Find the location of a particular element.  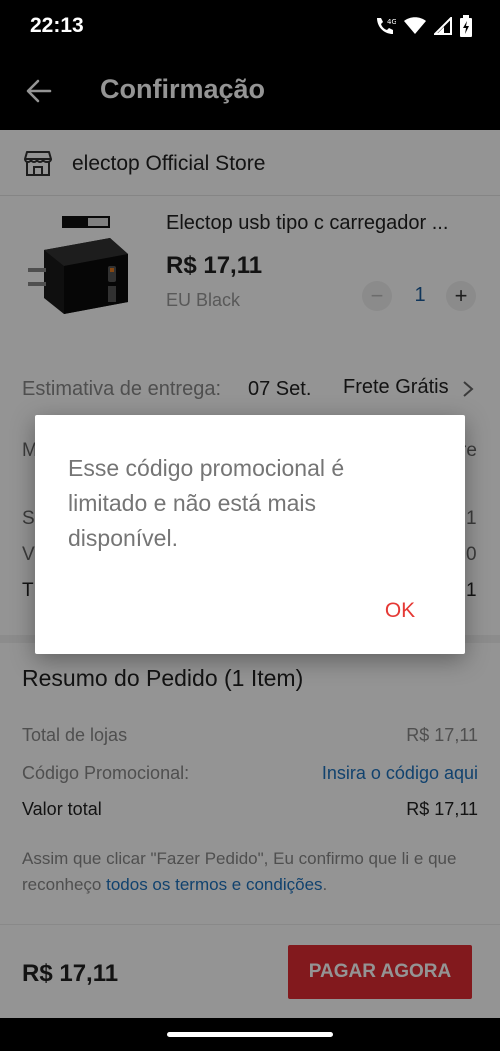

wifi-icon is located at coordinates (415, 26).